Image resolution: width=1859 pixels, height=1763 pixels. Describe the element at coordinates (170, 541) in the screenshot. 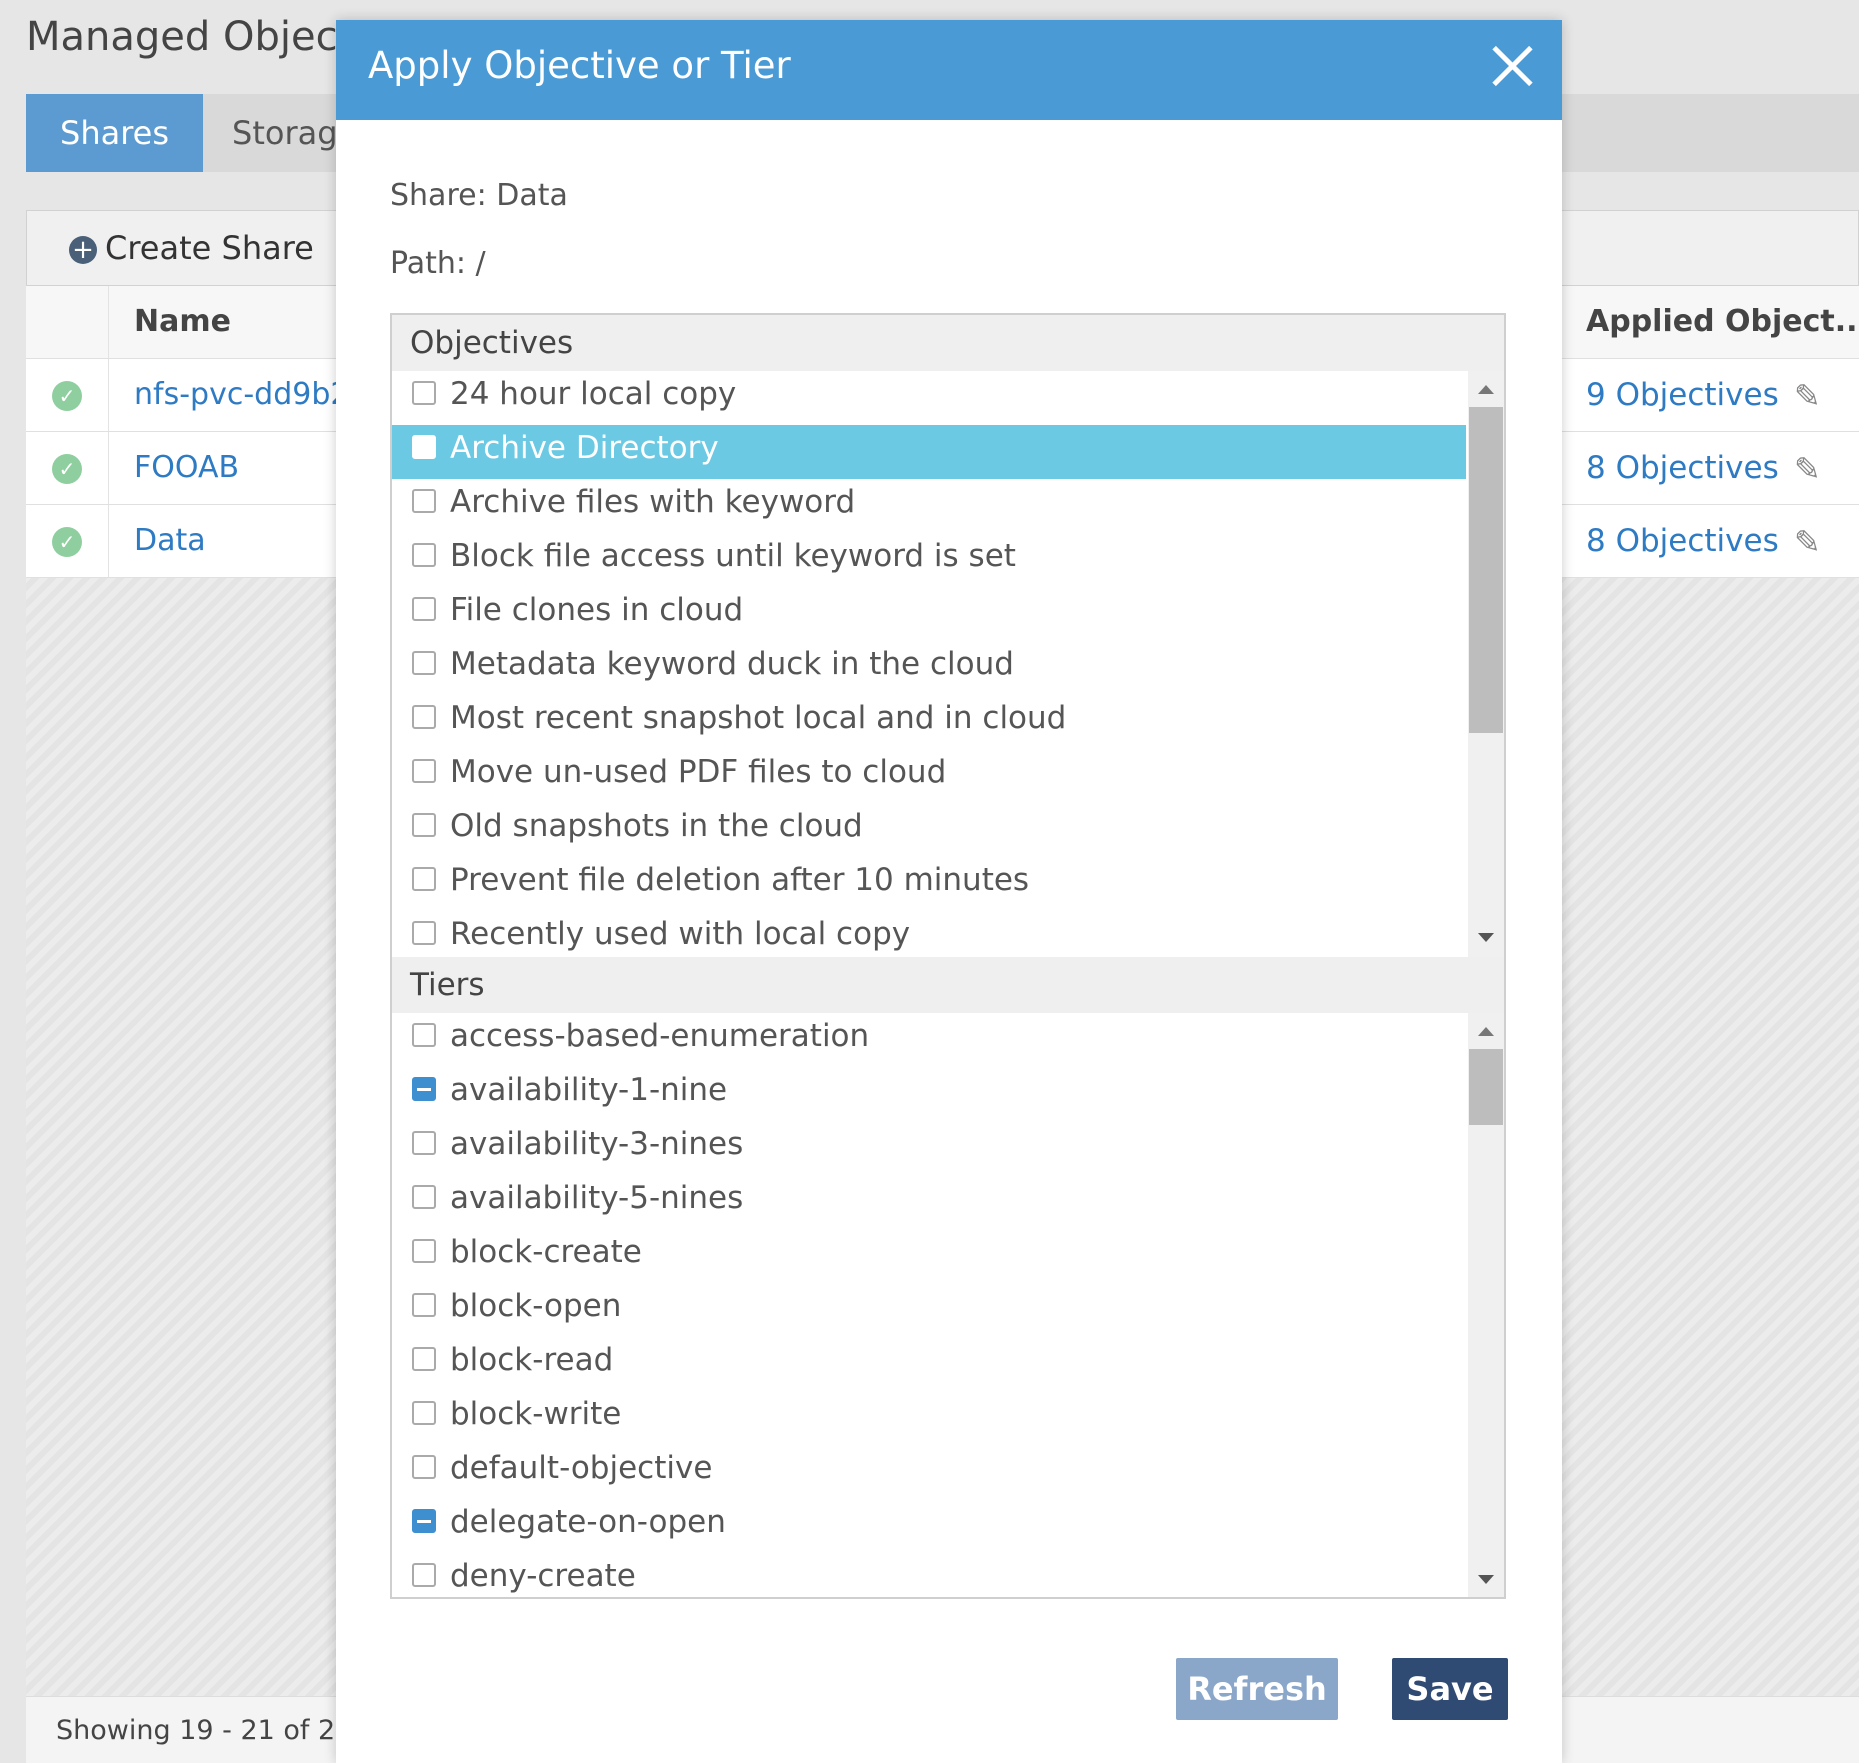

I see `share-name-link: Data` at that location.